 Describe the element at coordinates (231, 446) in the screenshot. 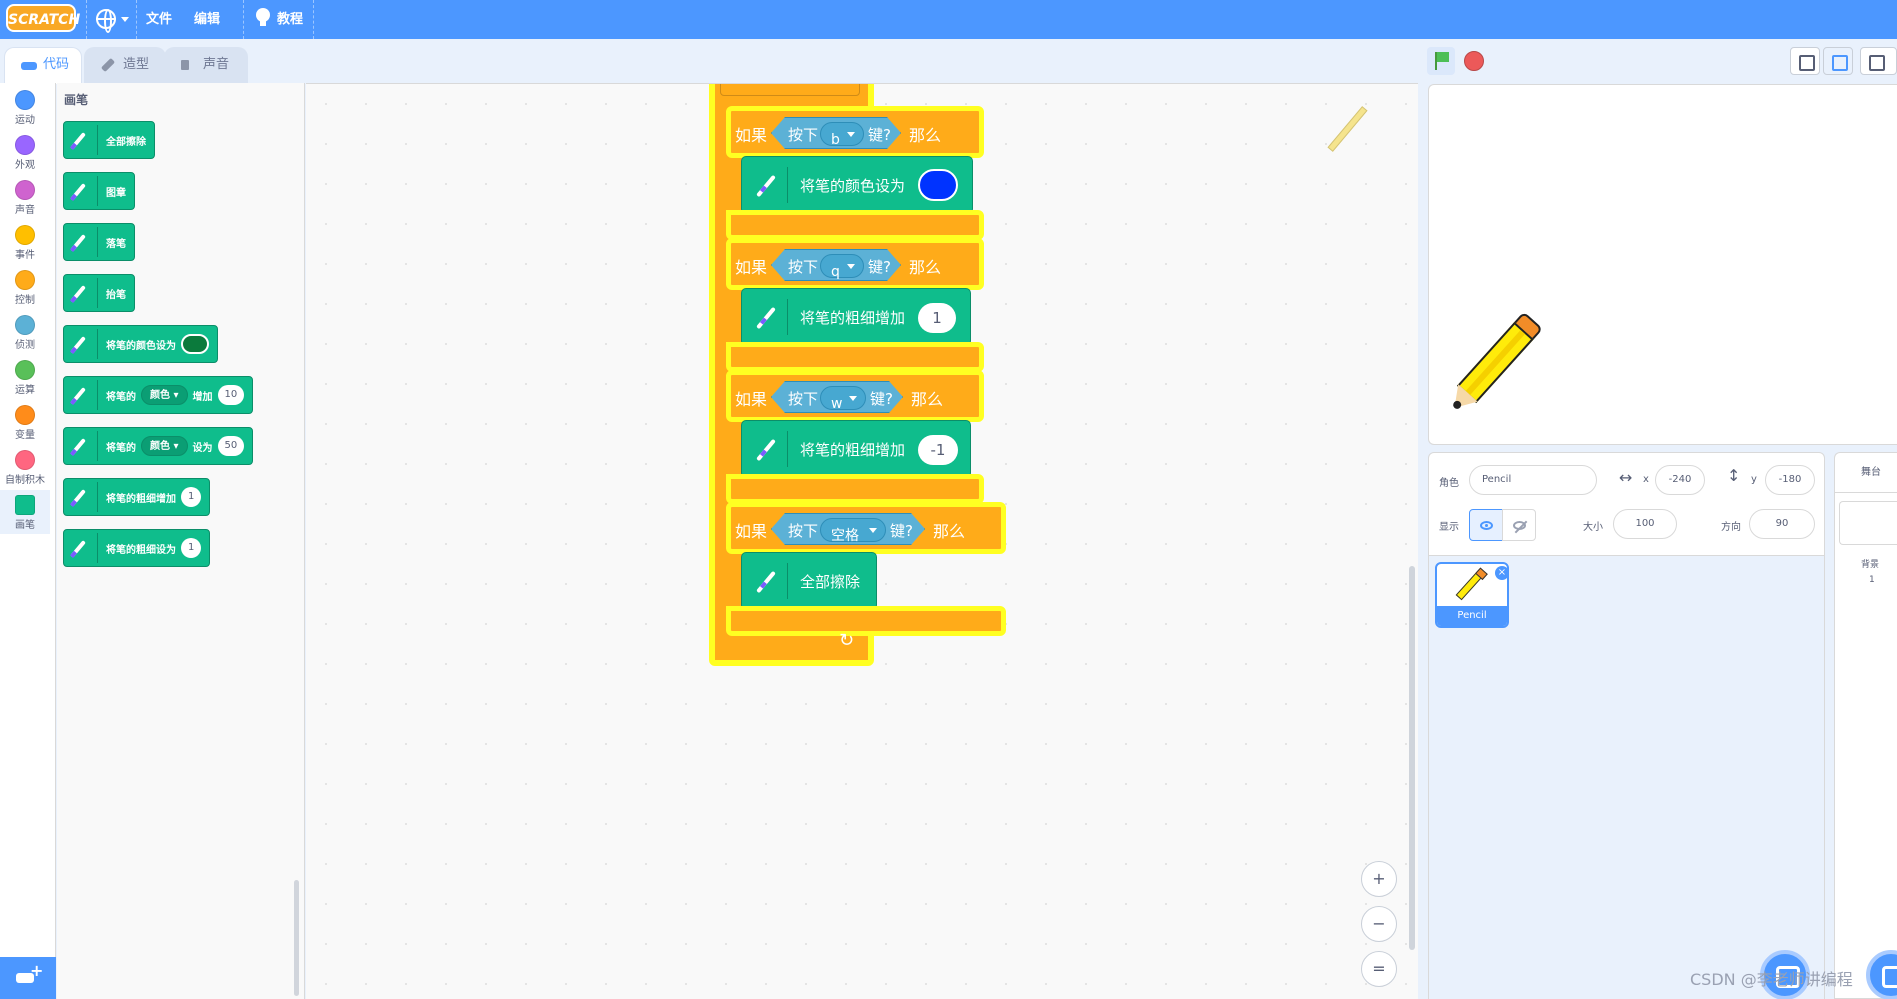

I see `number-input: 50` at that location.